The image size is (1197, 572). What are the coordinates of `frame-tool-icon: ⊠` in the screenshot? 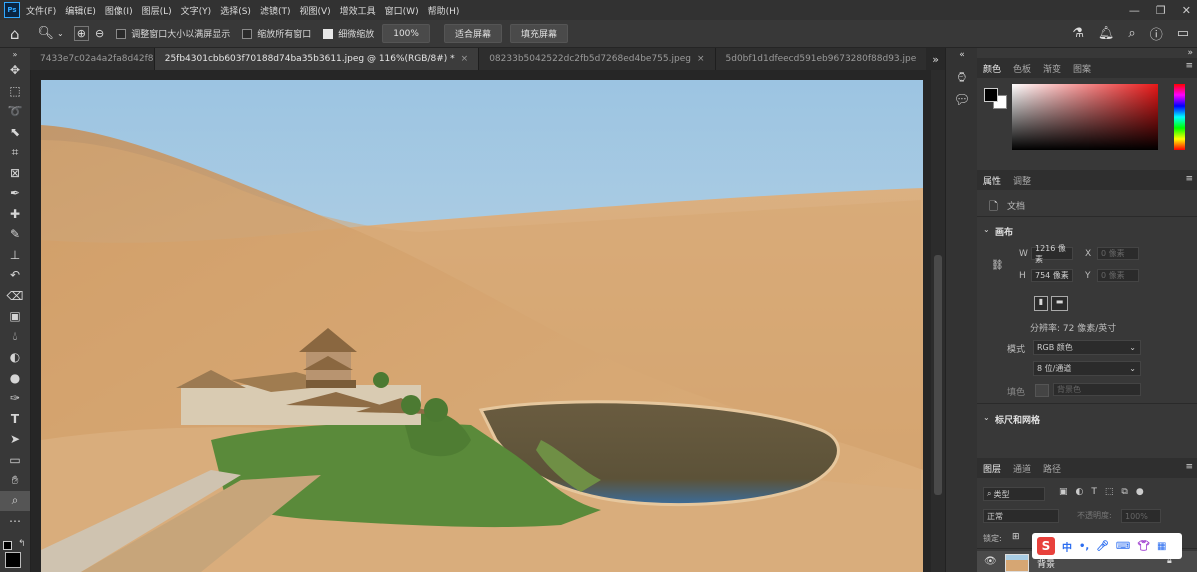 It's located at (15, 173).